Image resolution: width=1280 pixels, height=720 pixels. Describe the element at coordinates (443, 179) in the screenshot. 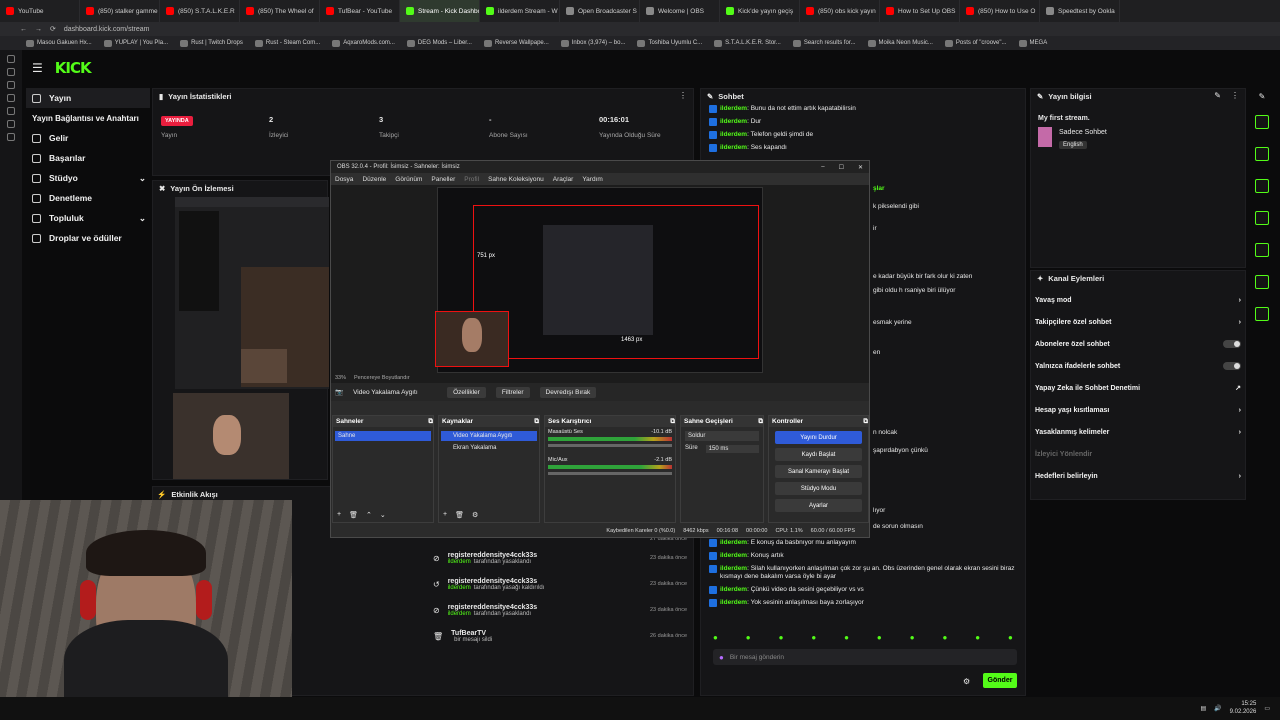

I see `obs-menu-item: Paneller` at that location.